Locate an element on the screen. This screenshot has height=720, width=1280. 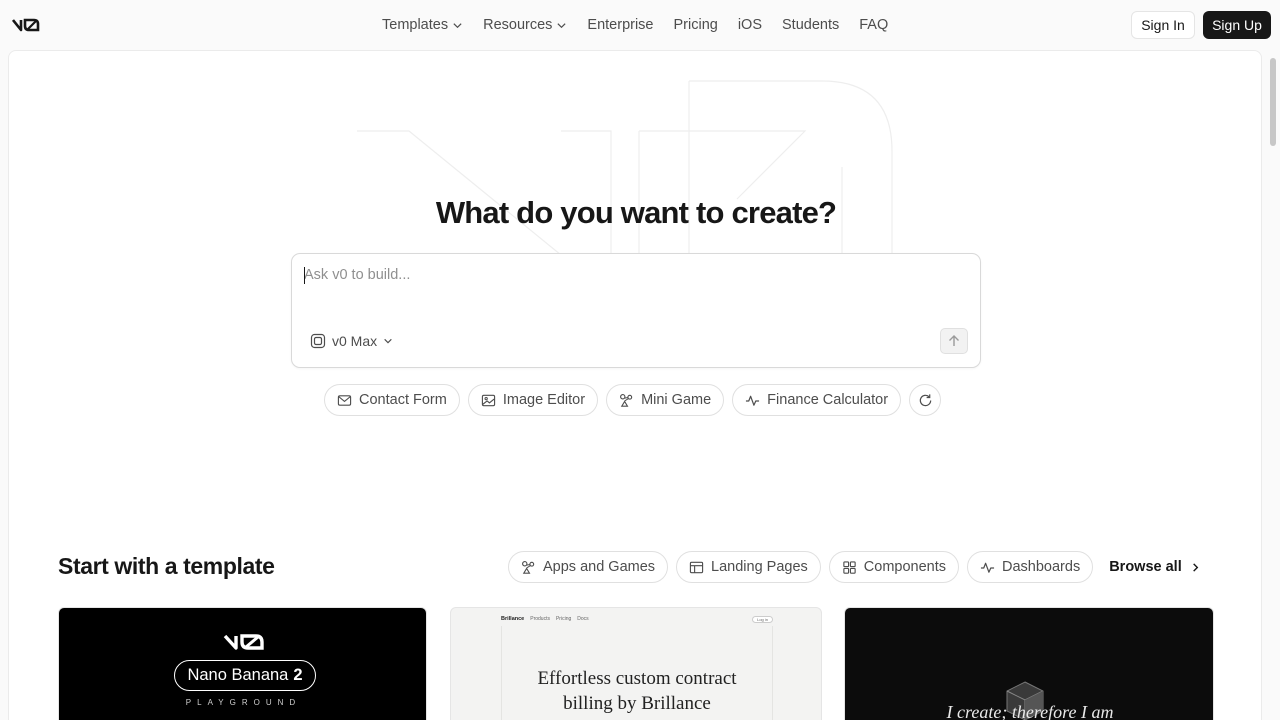
hero-title: What do you want to create? is located at coordinates (636, 212).